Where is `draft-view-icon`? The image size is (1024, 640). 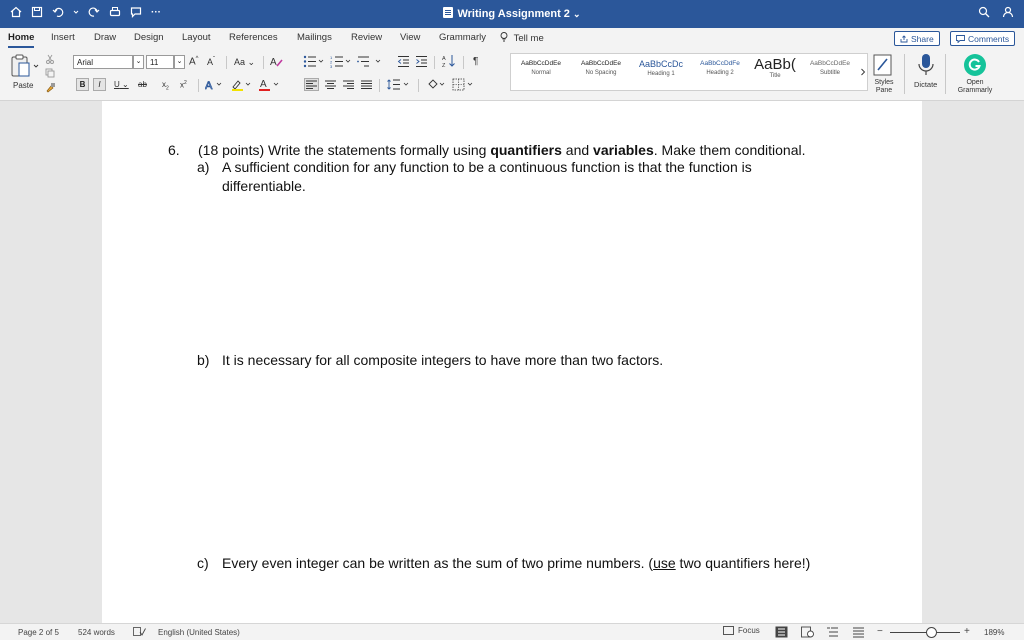
draft-view-icon is located at coordinates (858, 632).